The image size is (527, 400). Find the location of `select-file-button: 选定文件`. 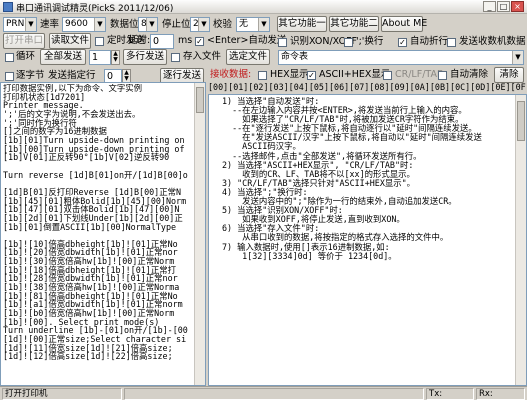

select-file-button: 选定文件 is located at coordinates (248, 57).